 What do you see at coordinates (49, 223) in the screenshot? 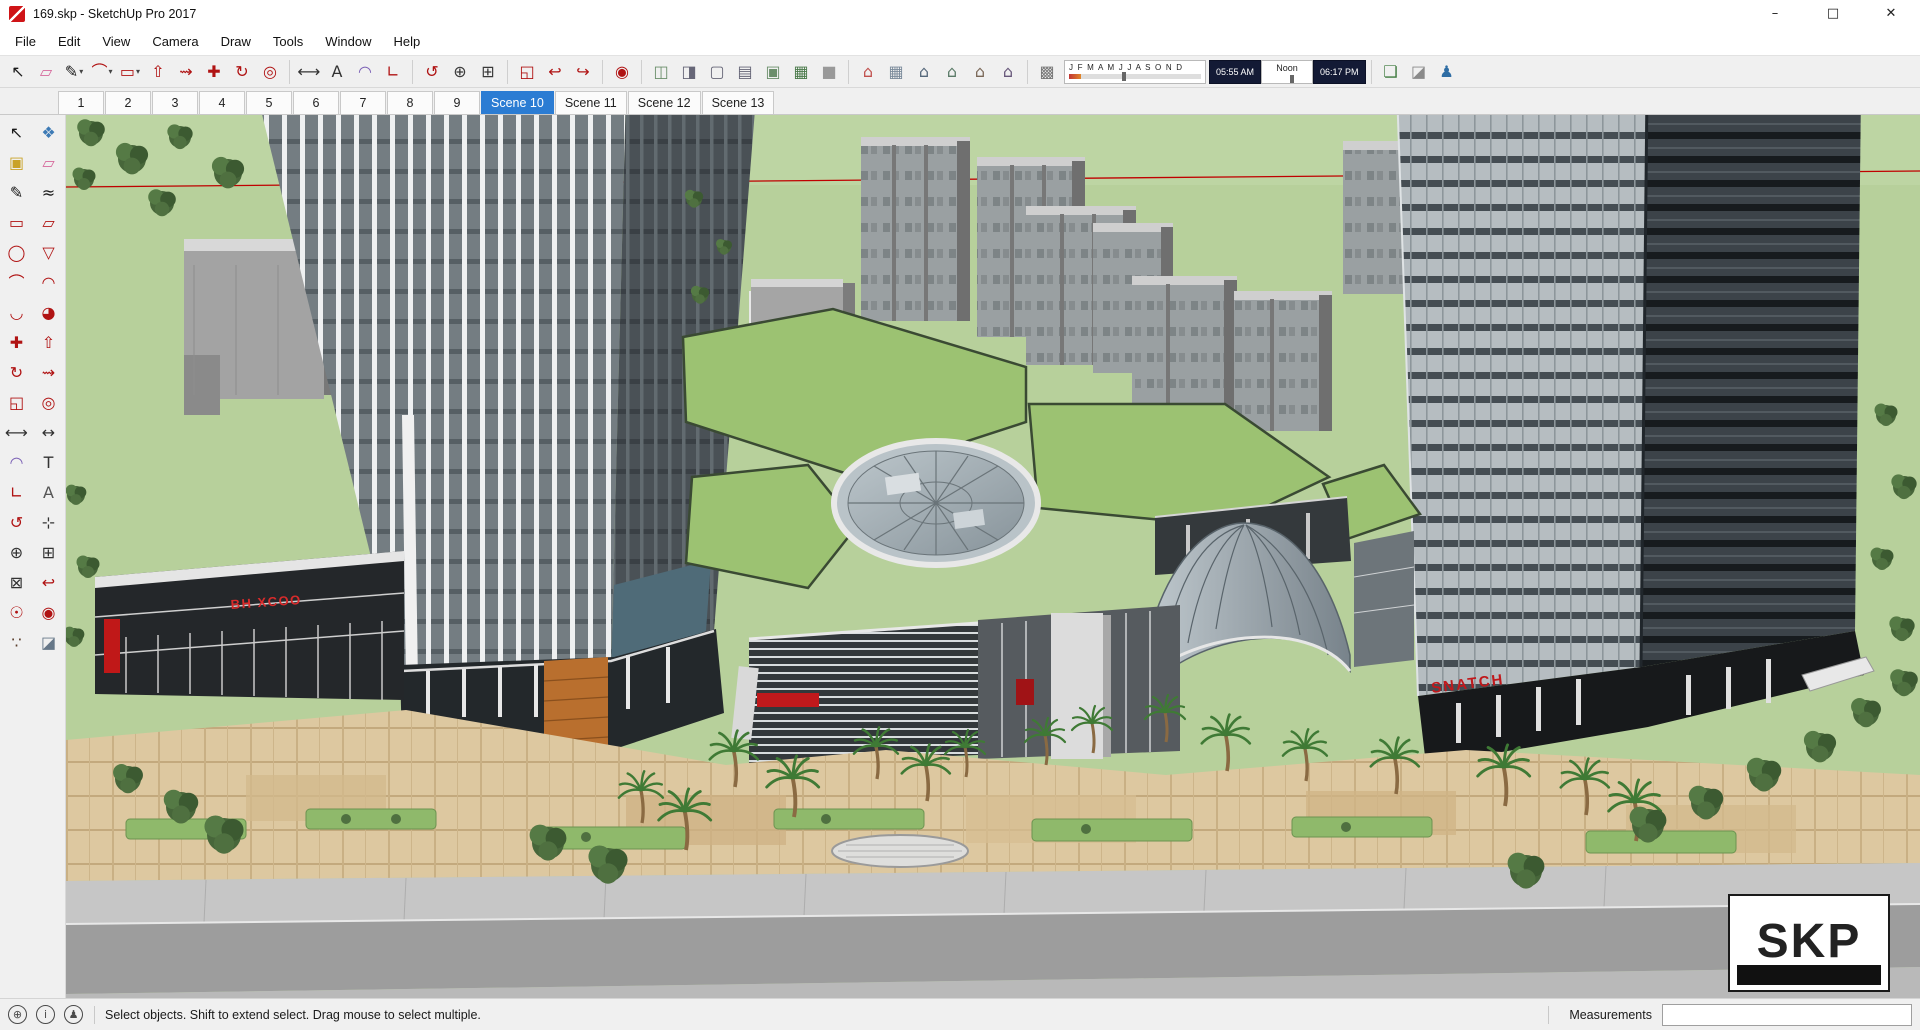
I see `rotated-rectangle-button: ▱` at bounding box center [49, 223].